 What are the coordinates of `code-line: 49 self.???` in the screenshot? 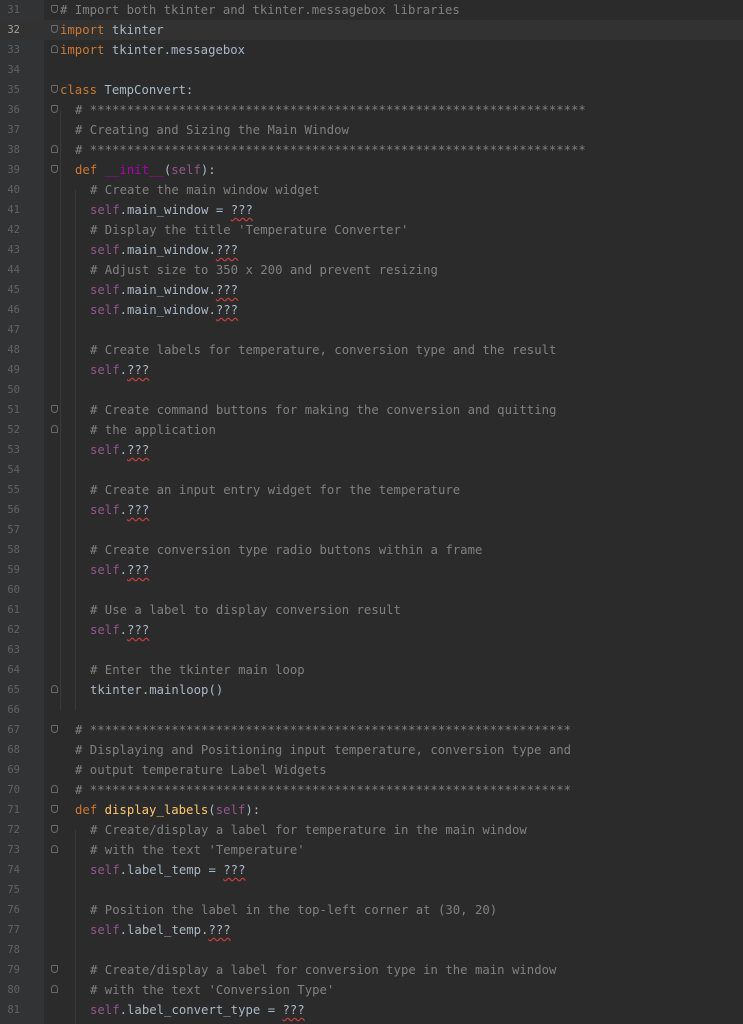 It's located at (371, 370).